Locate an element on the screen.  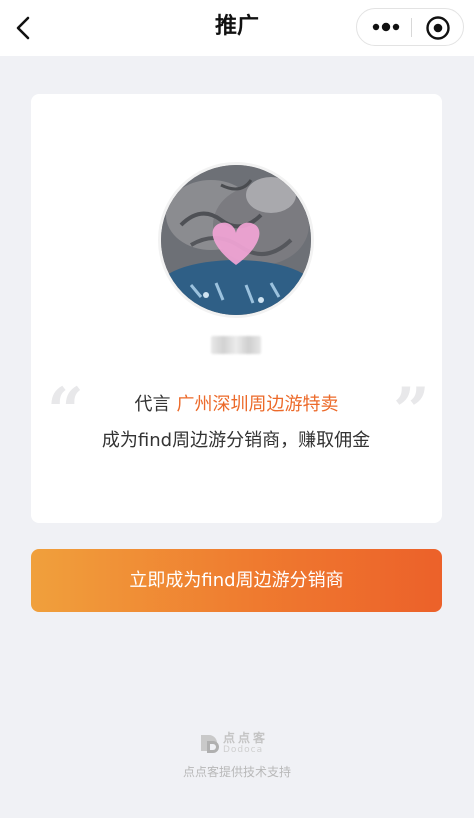
mini-program-capsule is located at coordinates (410, 27).